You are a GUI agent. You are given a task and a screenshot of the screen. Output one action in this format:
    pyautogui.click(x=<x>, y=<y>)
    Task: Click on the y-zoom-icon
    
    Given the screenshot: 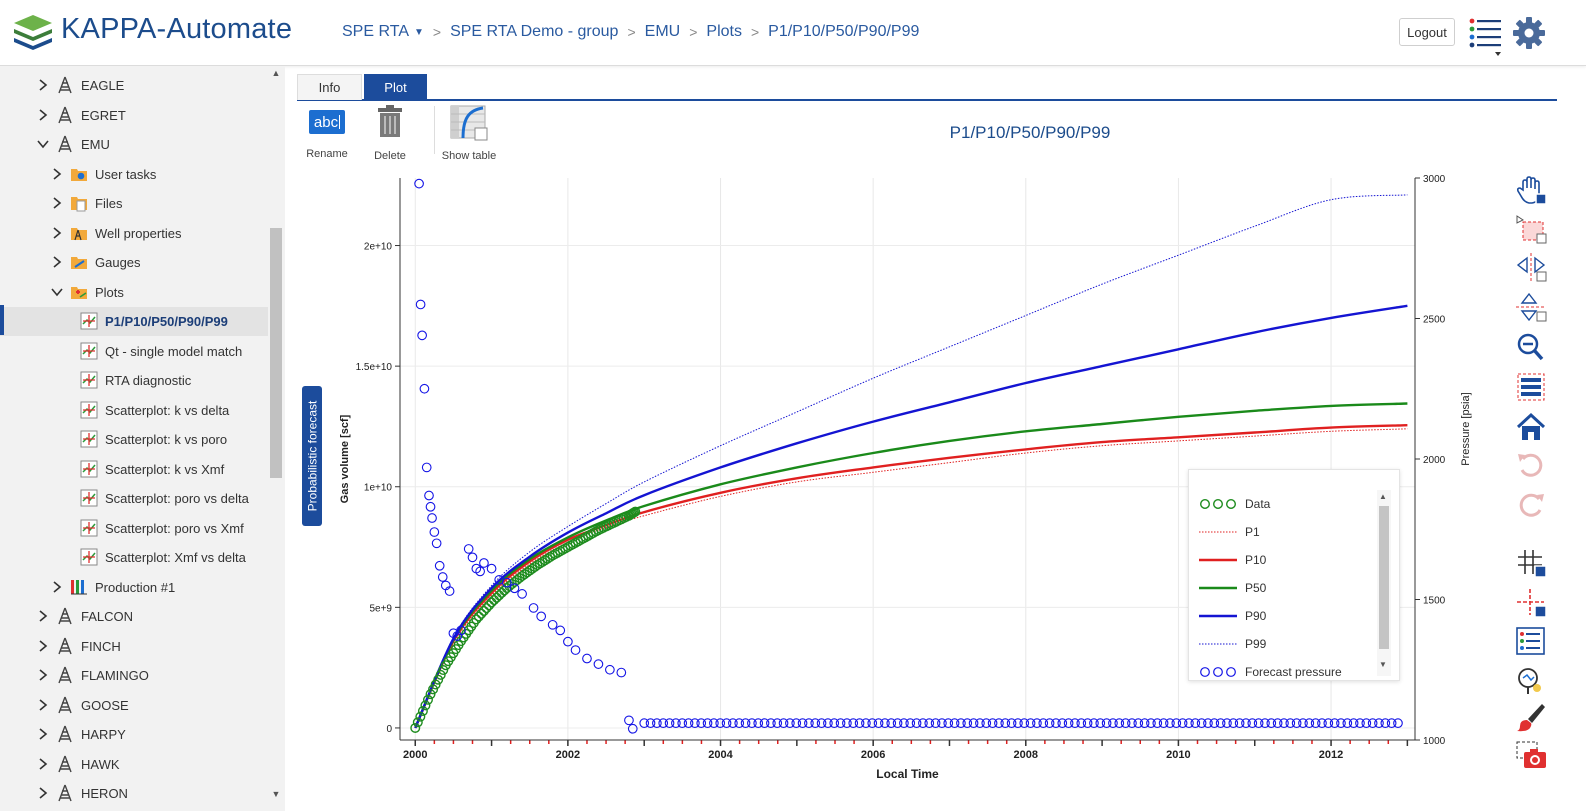 What is the action you would take?
    pyautogui.click(x=1531, y=307)
    